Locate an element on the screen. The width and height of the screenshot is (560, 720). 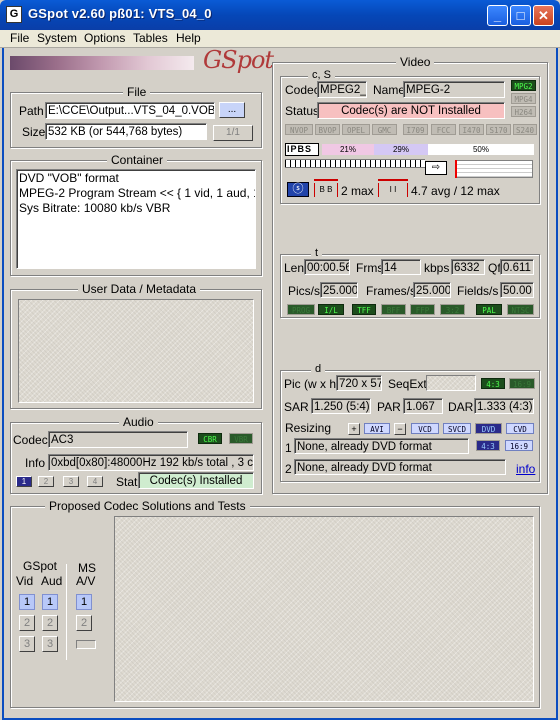
av-label: A/V is located at coordinates (86, 581).